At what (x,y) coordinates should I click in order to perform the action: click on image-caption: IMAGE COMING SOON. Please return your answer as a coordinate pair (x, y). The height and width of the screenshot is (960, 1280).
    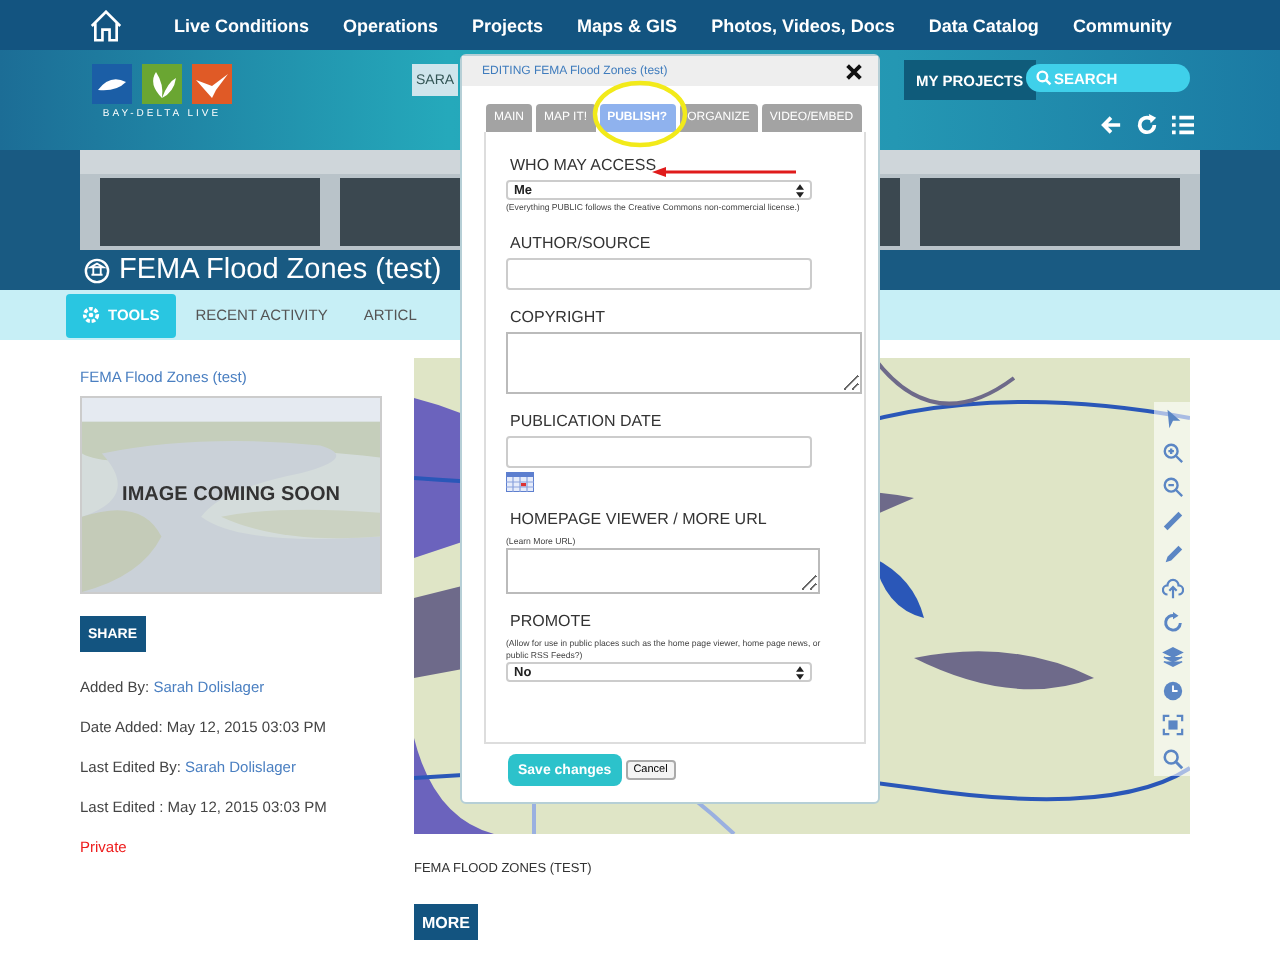
    Looking at the image, I should click on (231, 495).